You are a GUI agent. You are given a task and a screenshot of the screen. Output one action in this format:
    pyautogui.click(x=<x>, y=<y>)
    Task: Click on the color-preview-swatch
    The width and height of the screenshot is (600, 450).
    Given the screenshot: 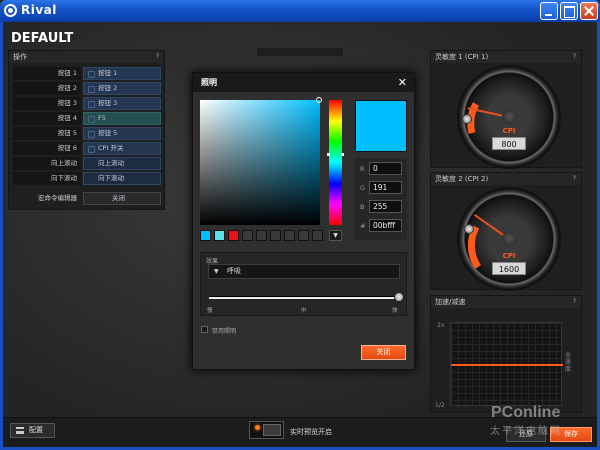 What is the action you would take?
    pyautogui.click(x=381, y=126)
    